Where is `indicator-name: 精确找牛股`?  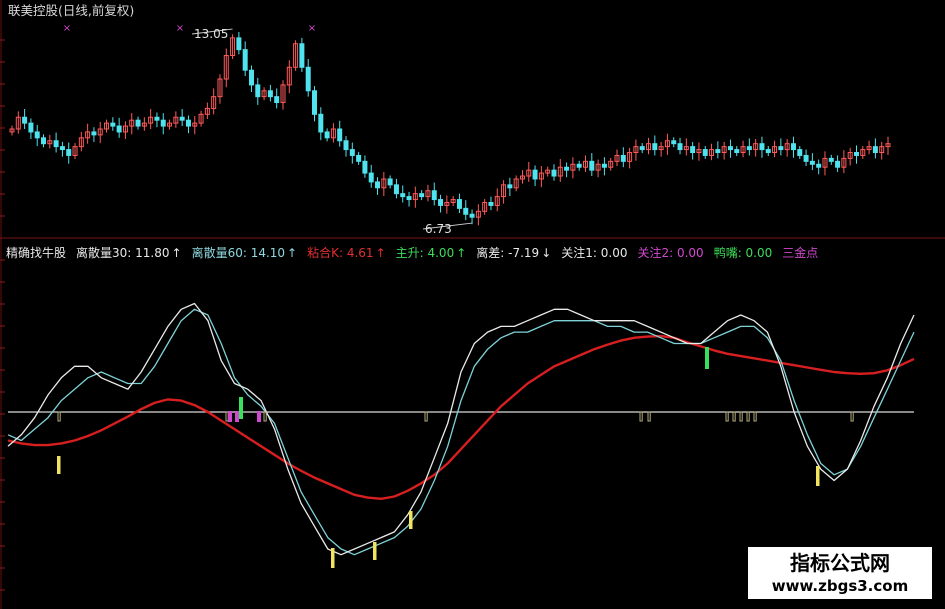
indicator-name: 精确找牛股 is located at coordinates (36, 253).